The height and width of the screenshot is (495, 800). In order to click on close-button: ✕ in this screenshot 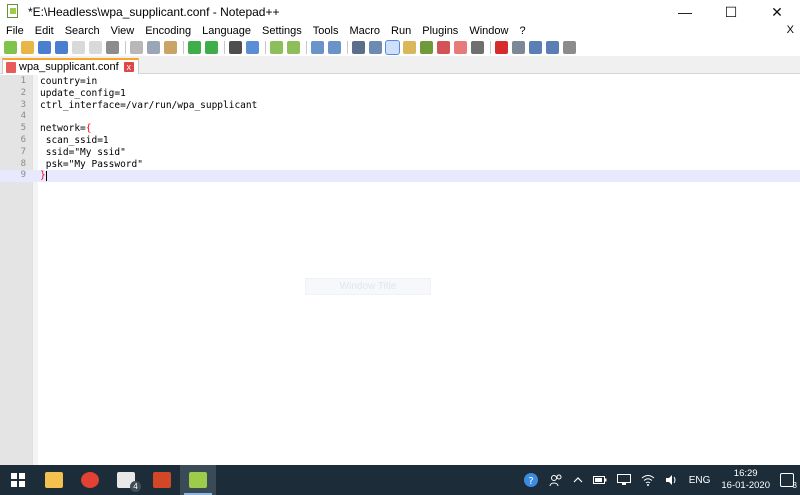, I will do `click(777, 12)`.